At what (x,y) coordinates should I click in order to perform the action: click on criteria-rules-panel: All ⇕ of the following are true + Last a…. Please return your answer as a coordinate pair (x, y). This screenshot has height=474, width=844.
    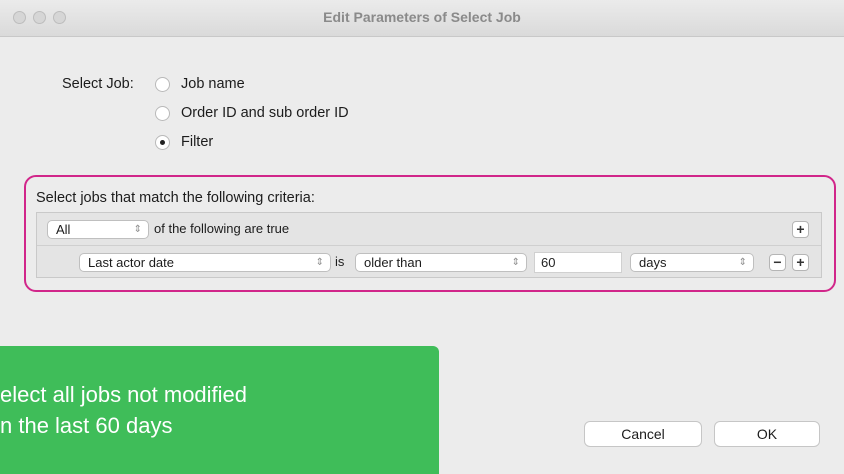
    Looking at the image, I should click on (429, 245).